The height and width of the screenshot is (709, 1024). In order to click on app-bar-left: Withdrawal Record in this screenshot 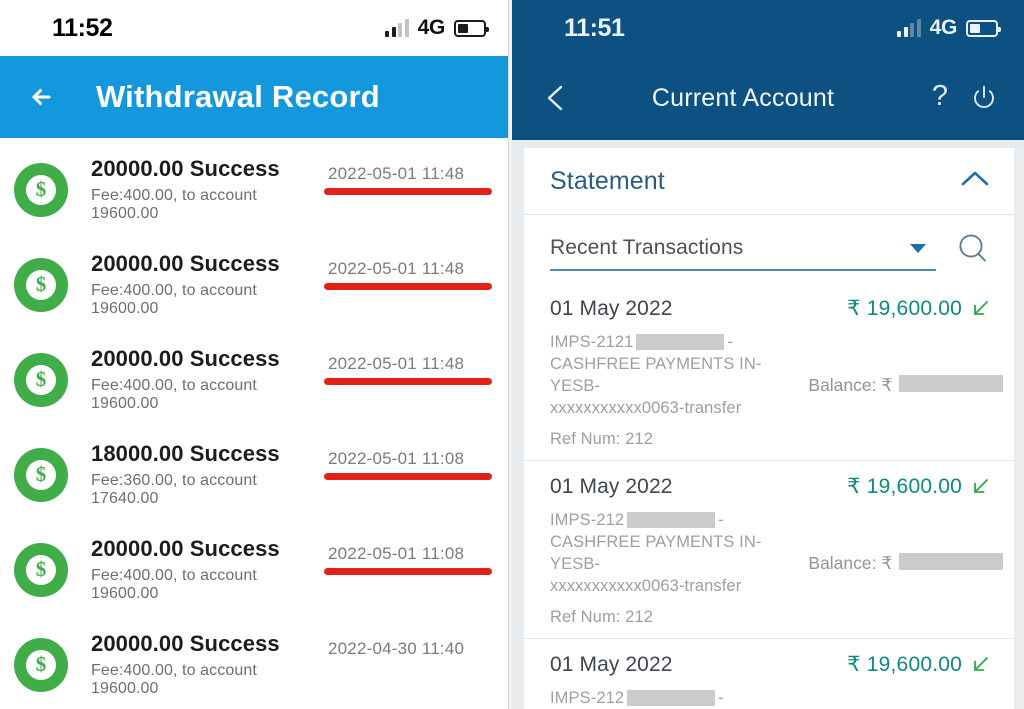, I will do `click(256, 97)`.